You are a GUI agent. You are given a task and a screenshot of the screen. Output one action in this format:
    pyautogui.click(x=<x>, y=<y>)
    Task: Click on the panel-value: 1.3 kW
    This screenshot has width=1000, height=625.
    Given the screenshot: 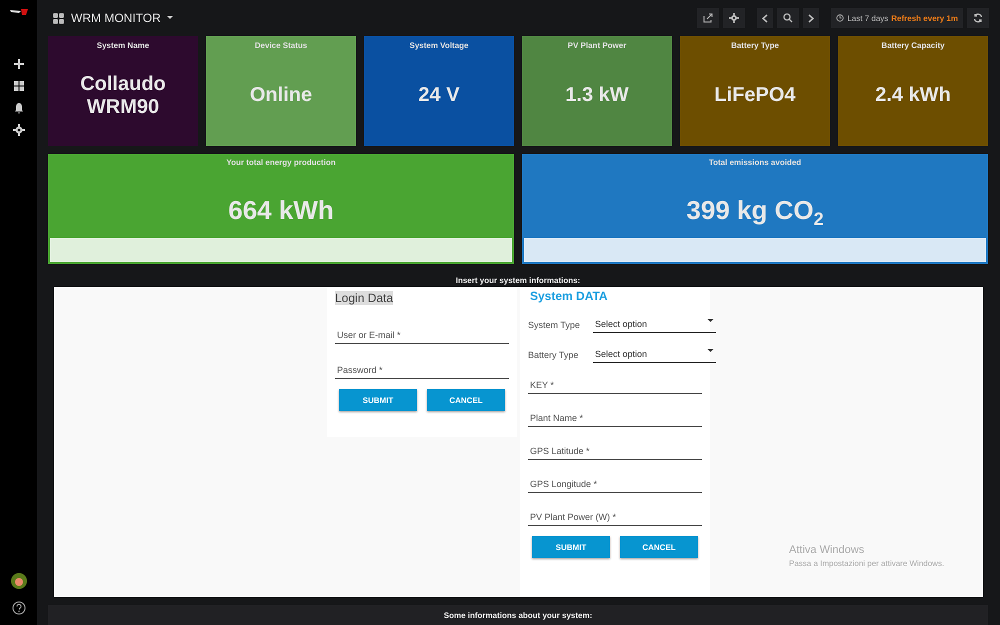 What is the action you would take?
    pyautogui.click(x=597, y=95)
    